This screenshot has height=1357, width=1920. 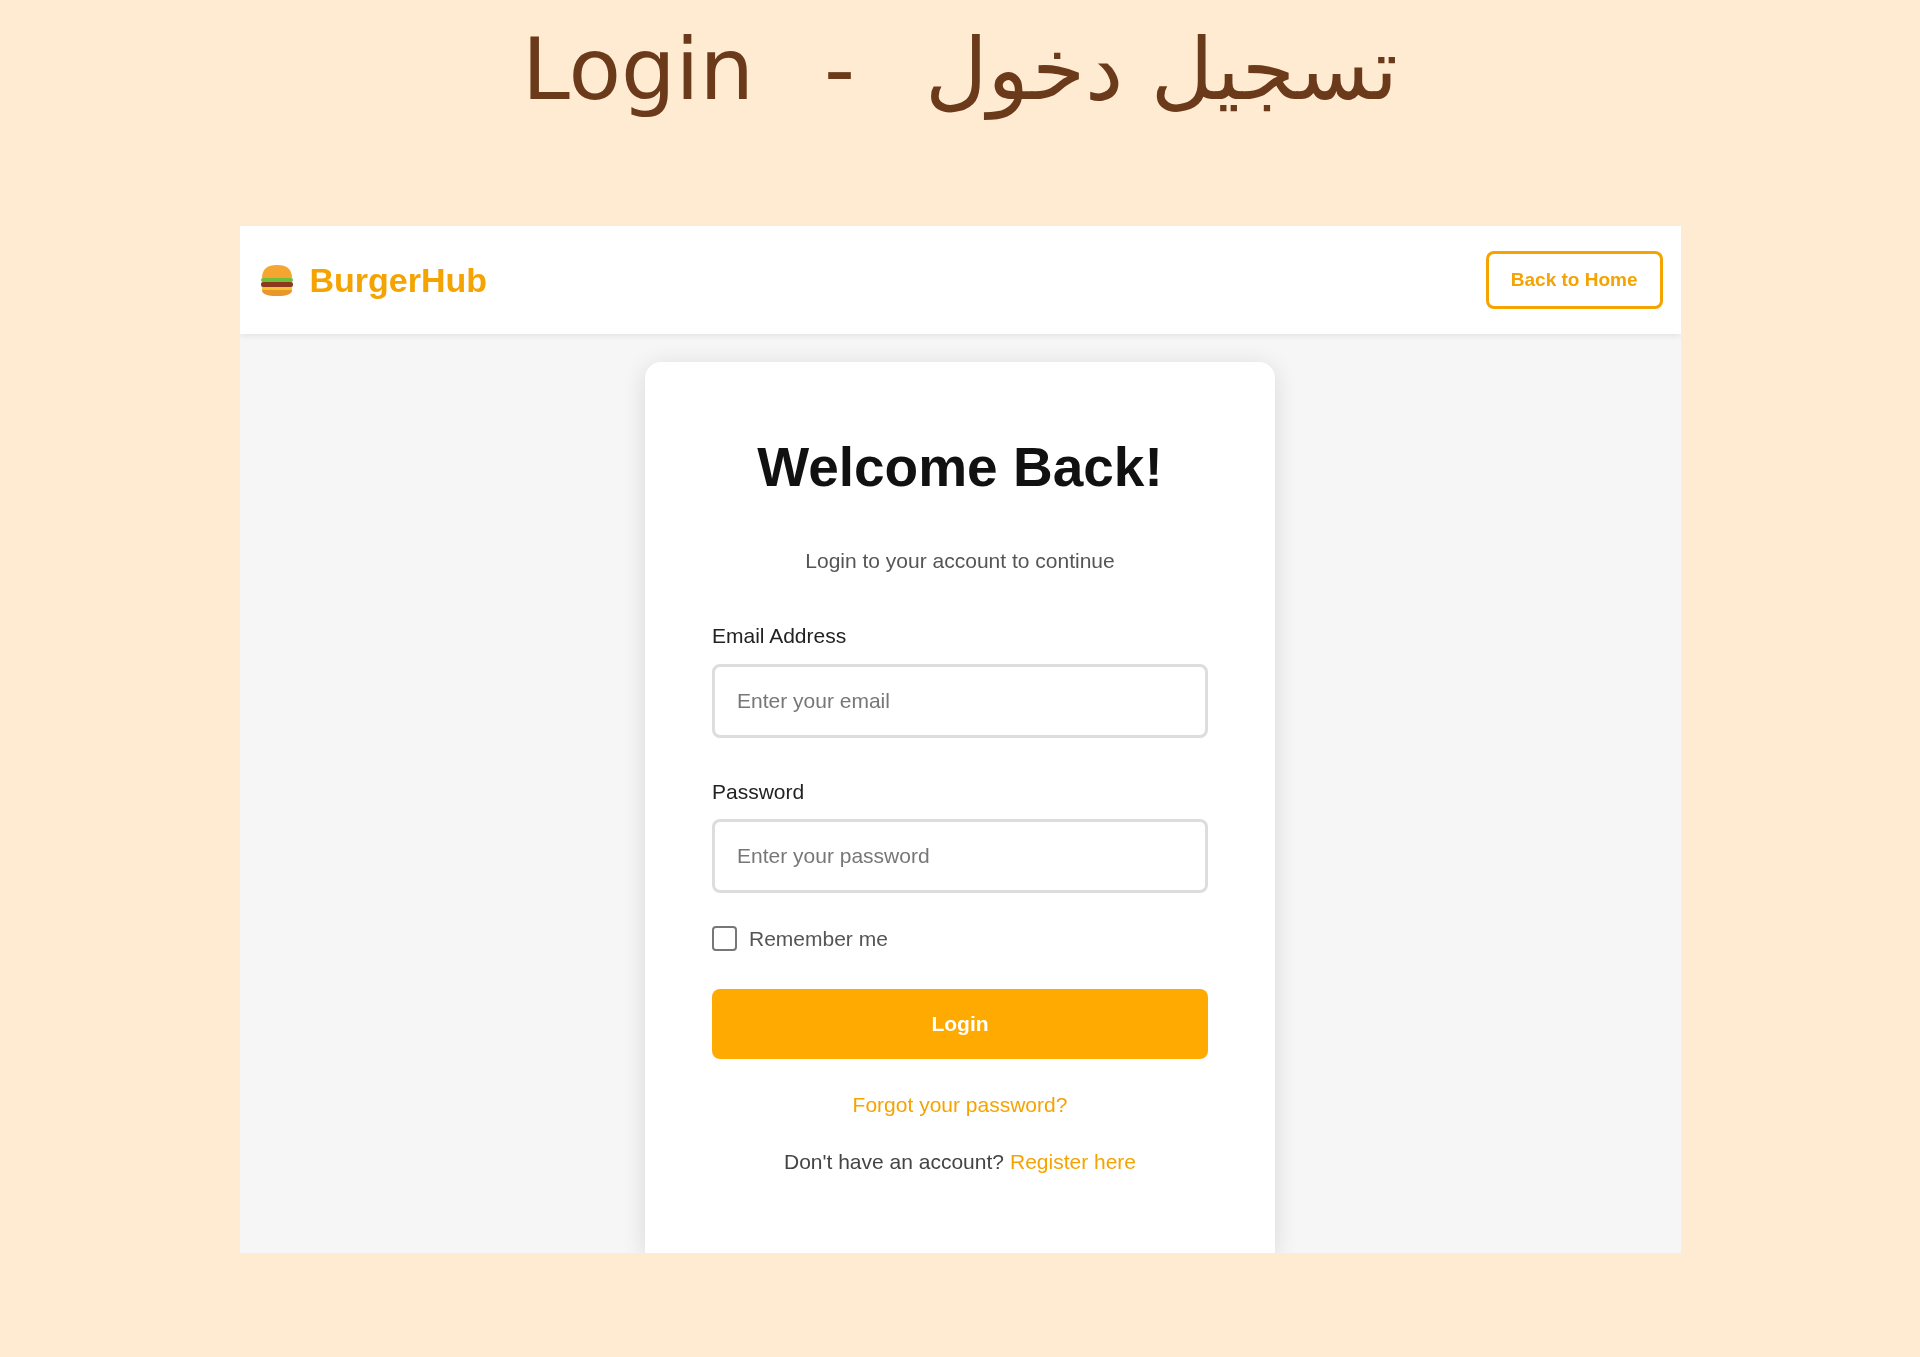 What do you see at coordinates (759, 791) in the screenshot?
I see `field-label: Password` at bounding box center [759, 791].